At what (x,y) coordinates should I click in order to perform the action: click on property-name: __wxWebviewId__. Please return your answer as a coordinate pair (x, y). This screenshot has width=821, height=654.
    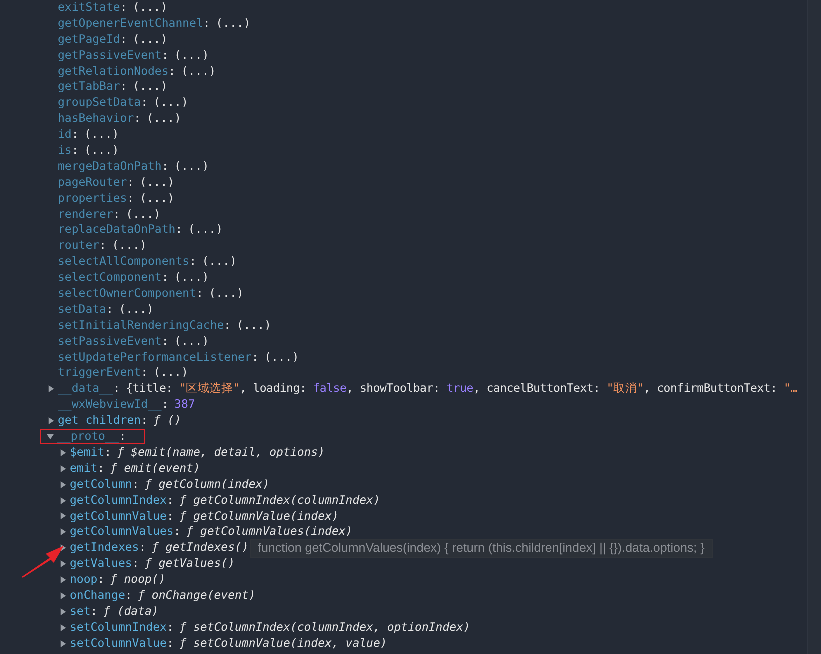
    Looking at the image, I should click on (110, 405).